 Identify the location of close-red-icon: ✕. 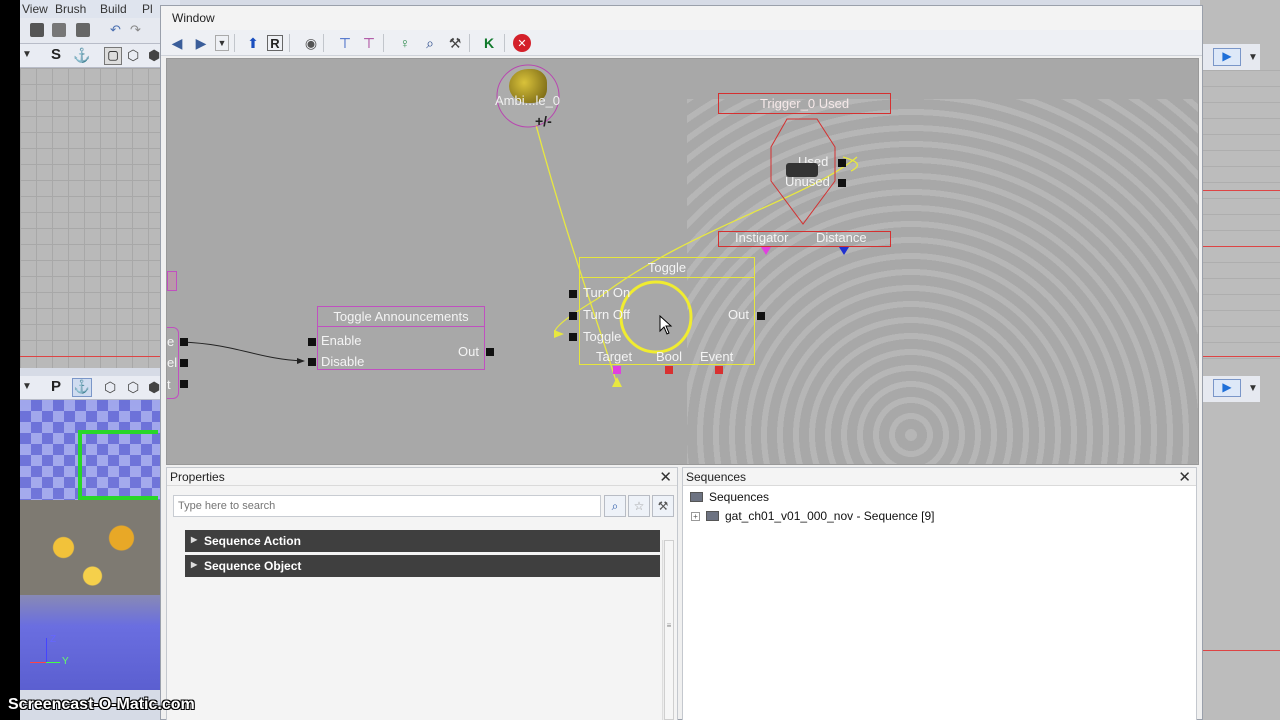
(522, 43).